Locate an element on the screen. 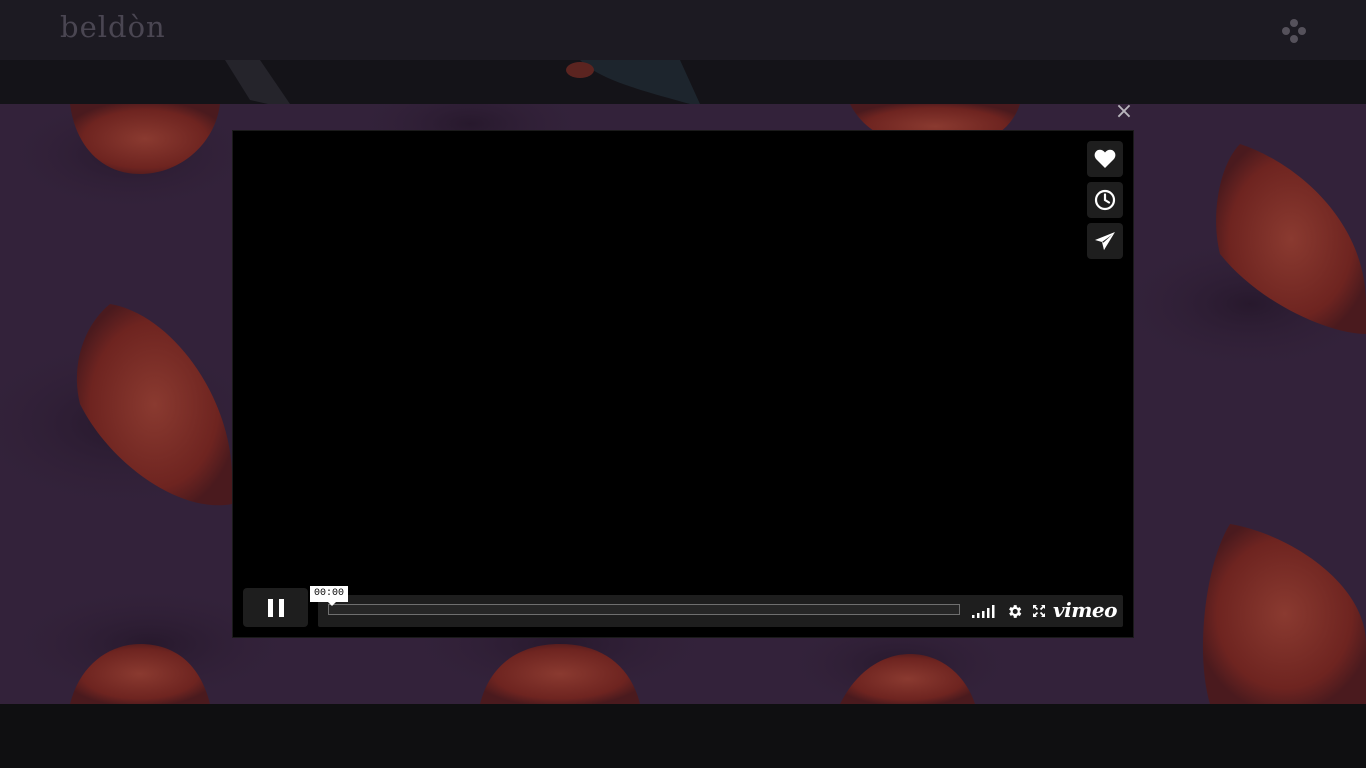 This screenshot has height=768, width=1366. share-button is located at coordinates (1105, 241).